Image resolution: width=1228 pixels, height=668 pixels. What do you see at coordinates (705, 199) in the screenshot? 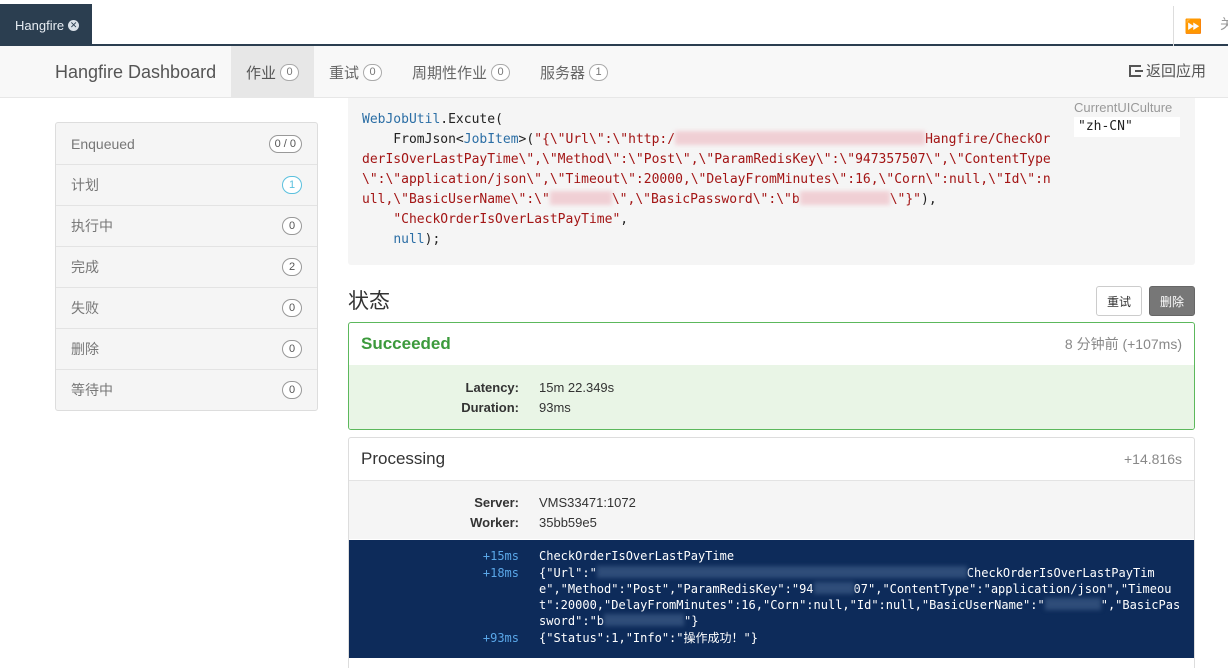
I see `code-string: \",\"BasicPassword\":\"b` at bounding box center [705, 199].